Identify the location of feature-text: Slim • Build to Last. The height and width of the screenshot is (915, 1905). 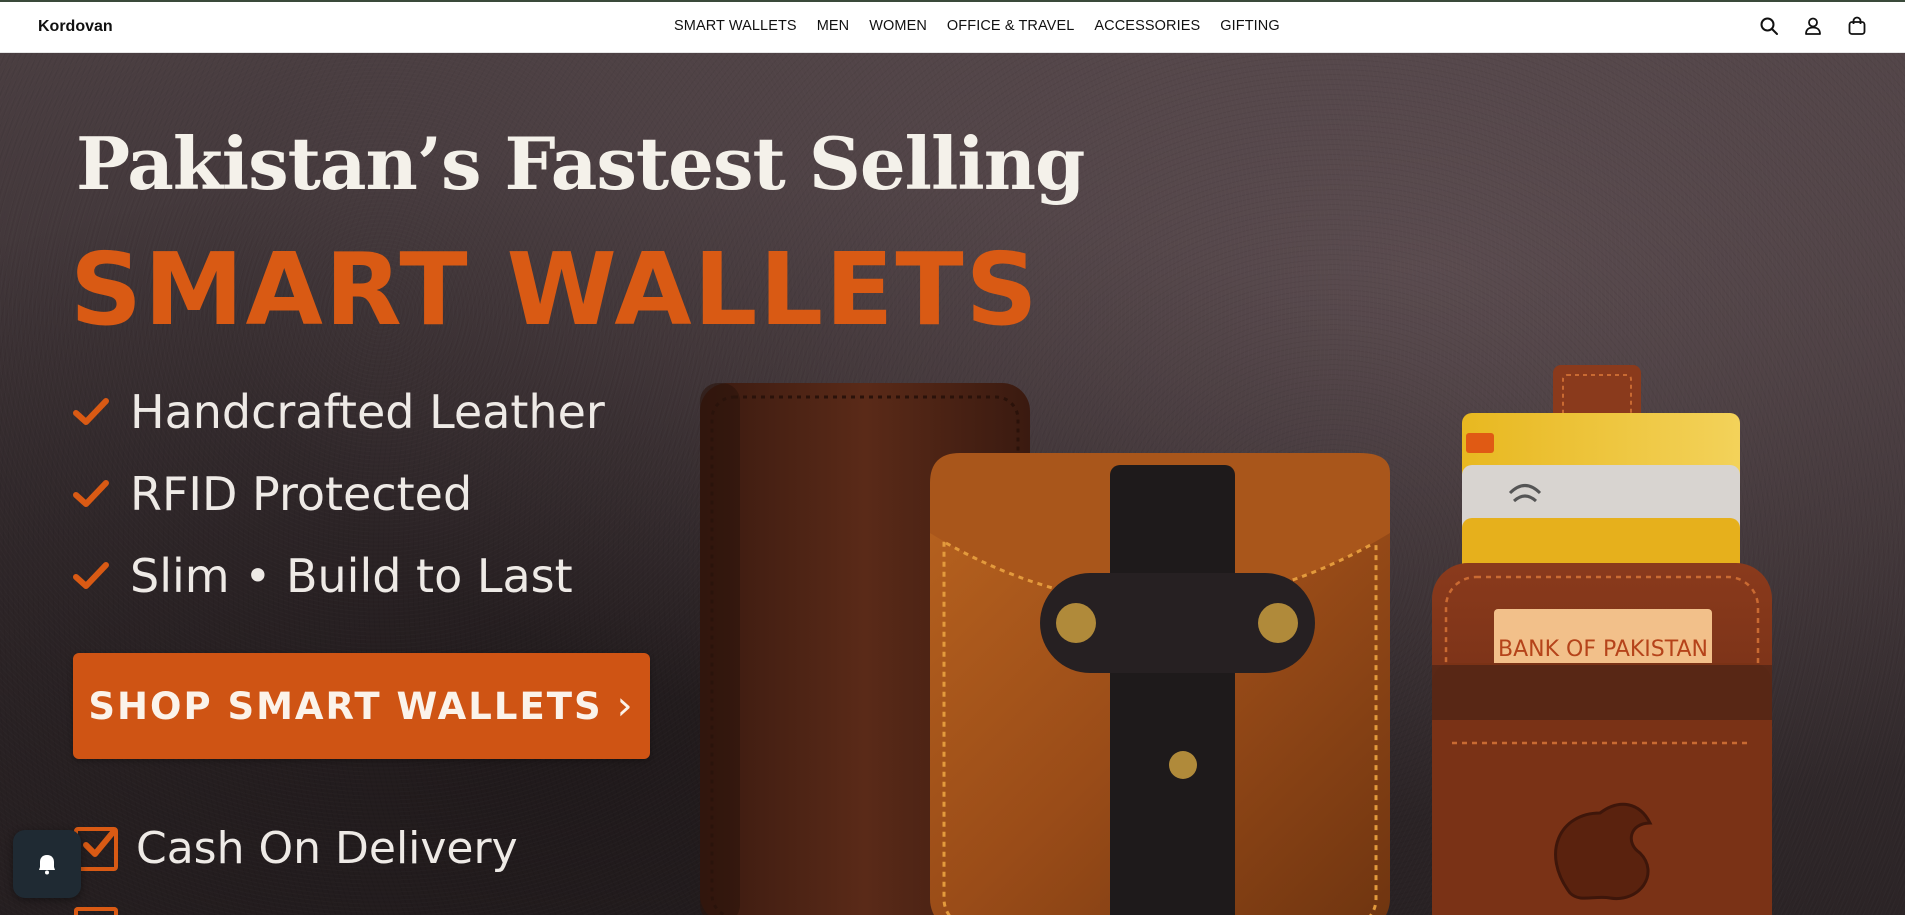
(351, 576).